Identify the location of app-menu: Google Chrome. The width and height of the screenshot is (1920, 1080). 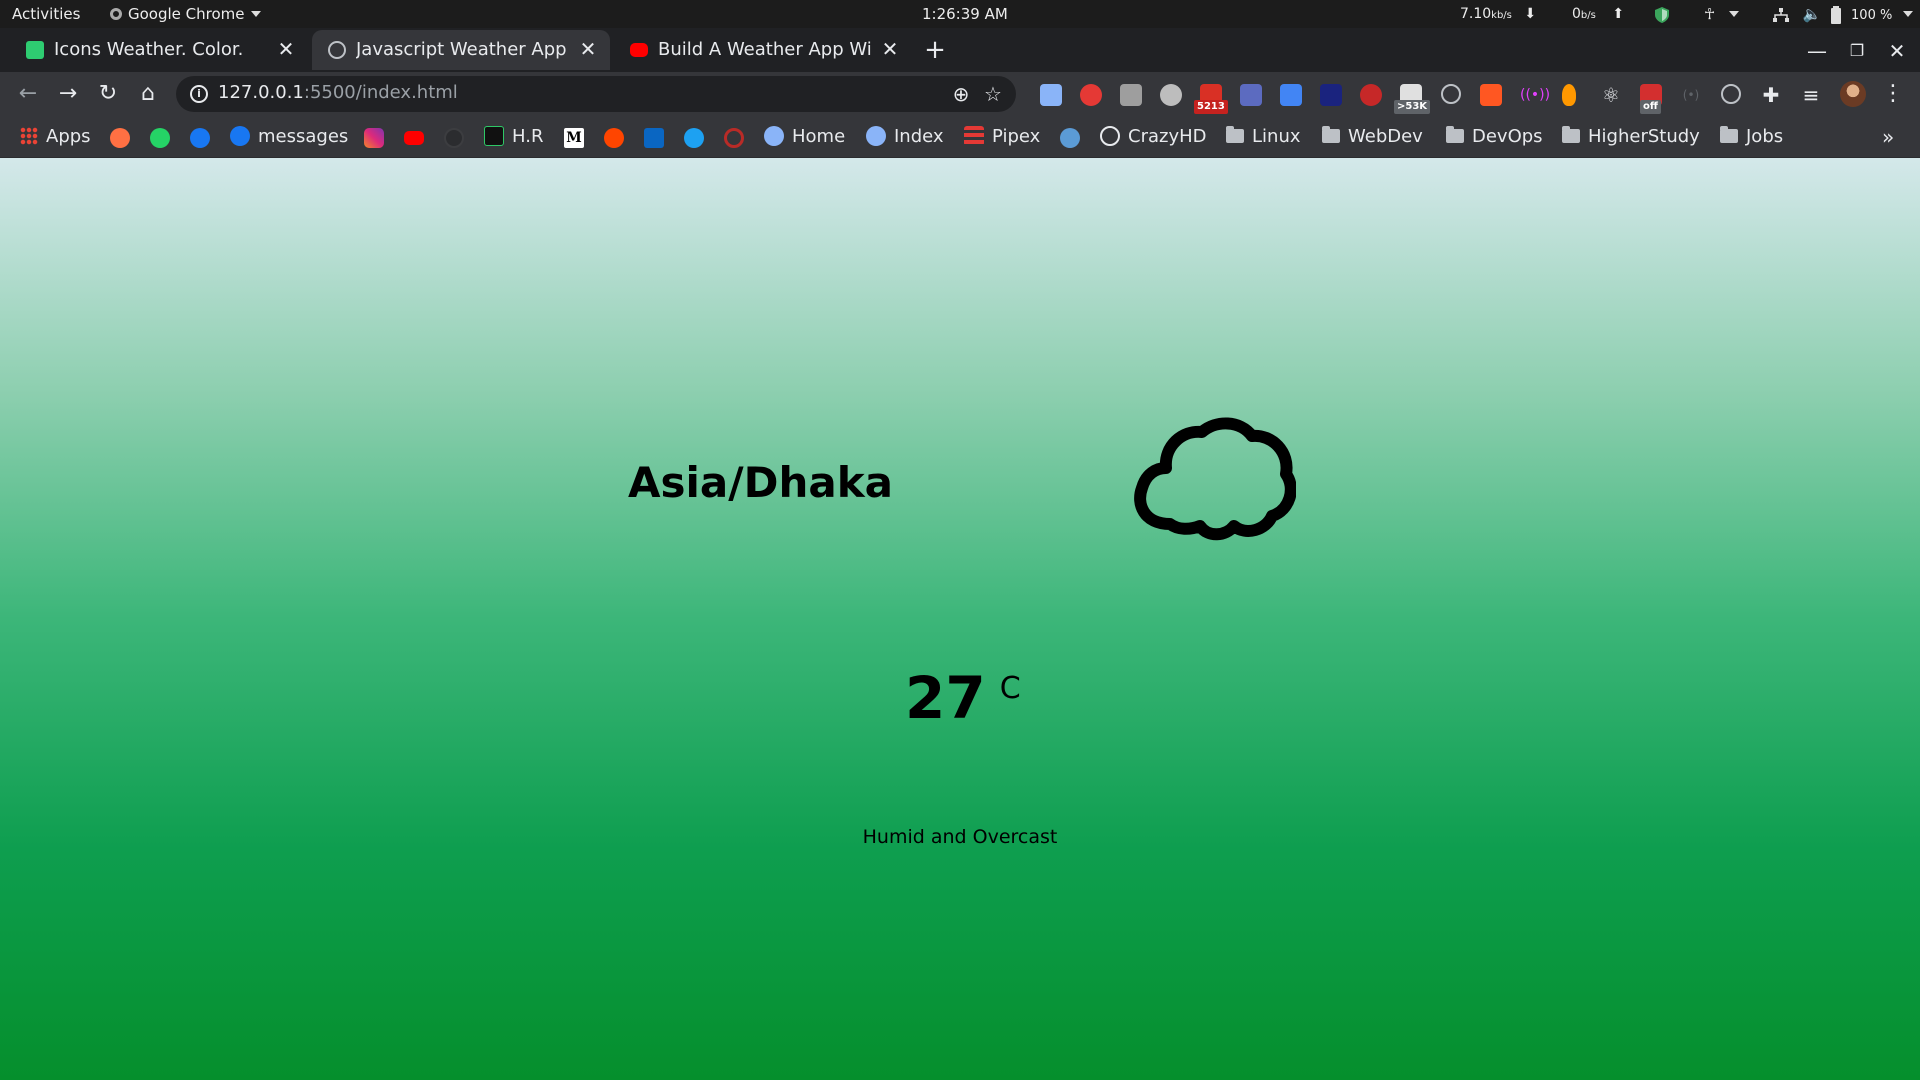
(185, 14).